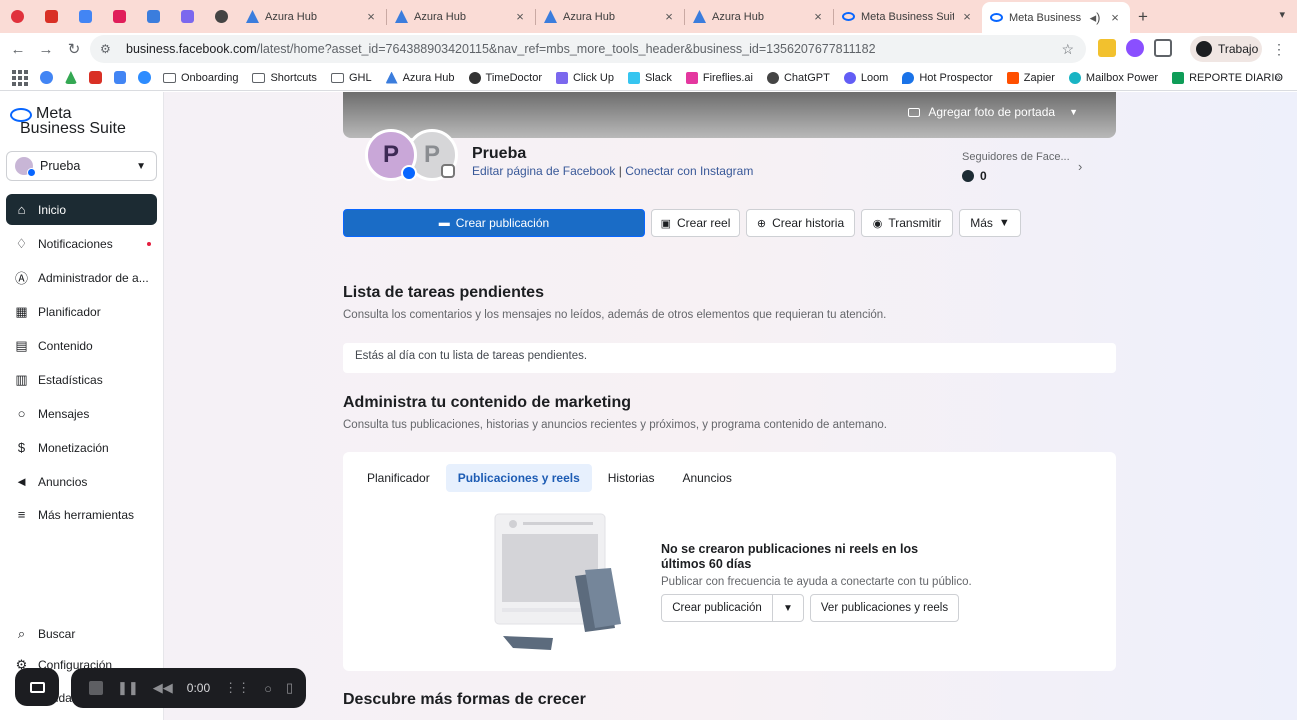 The width and height of the screenshot is (1297, 720). What do you see at coordinates (719, 77) in the screenshot?
I see `bookmark-item: Fireflies.ai` at bounding box center [719, 77].